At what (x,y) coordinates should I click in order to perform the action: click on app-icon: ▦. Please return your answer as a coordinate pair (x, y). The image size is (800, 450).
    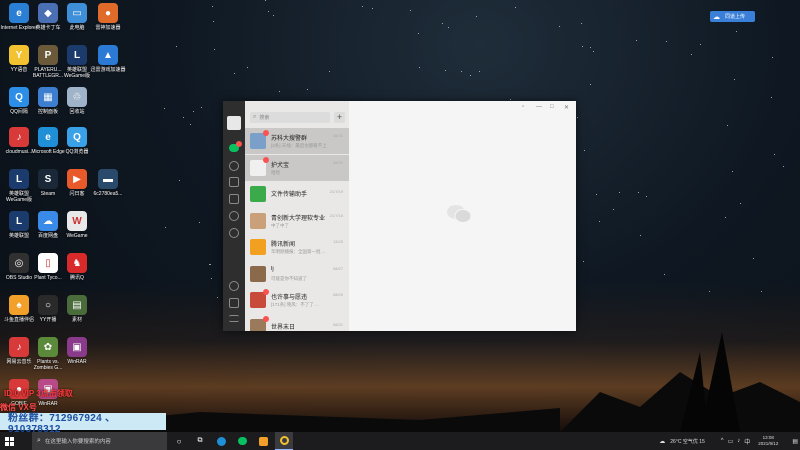
    Looking at the image, I should click on (48, 97).